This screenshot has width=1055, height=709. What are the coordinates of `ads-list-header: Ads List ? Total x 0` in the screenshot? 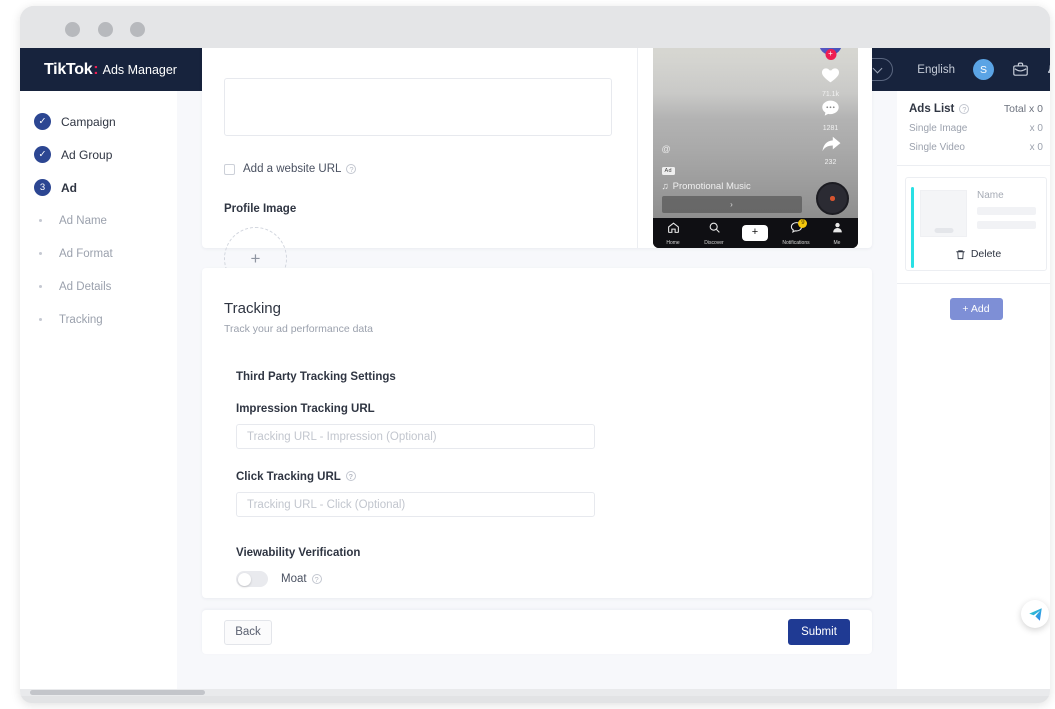 It's located at (973, 103).